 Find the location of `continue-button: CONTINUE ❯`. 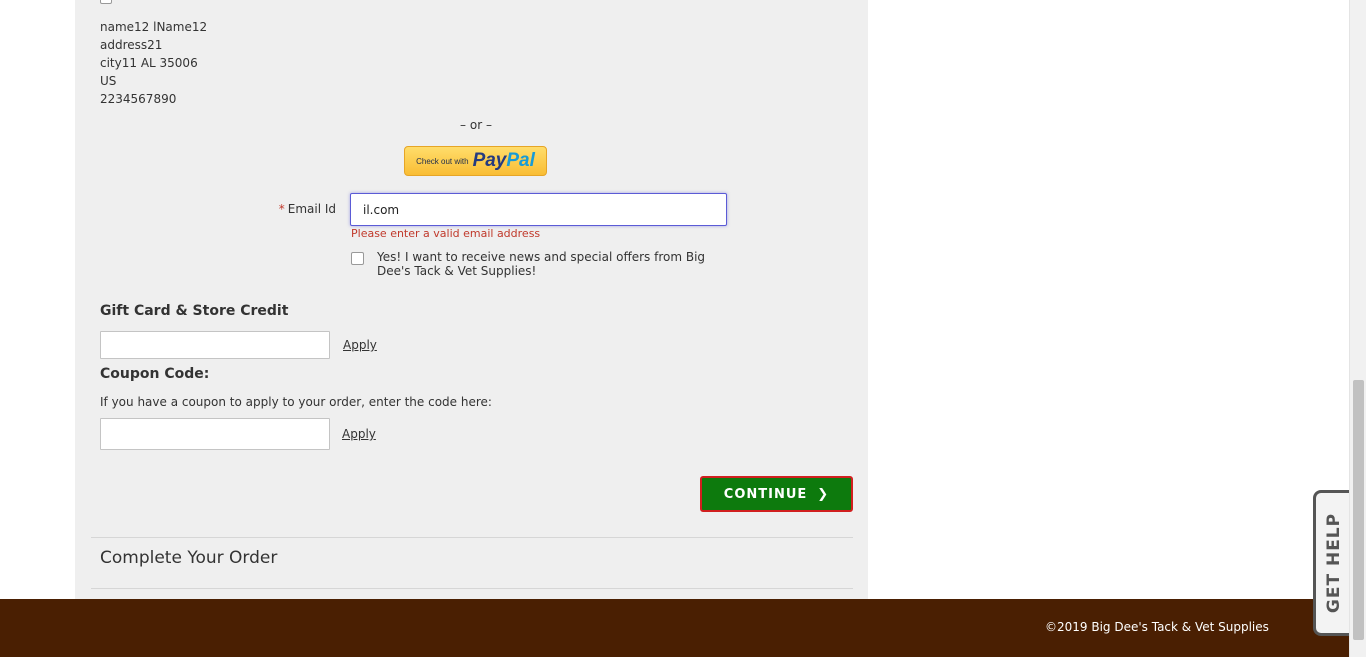

continue-button: CONTINUE ❯ is located at coordinates (776, 494).